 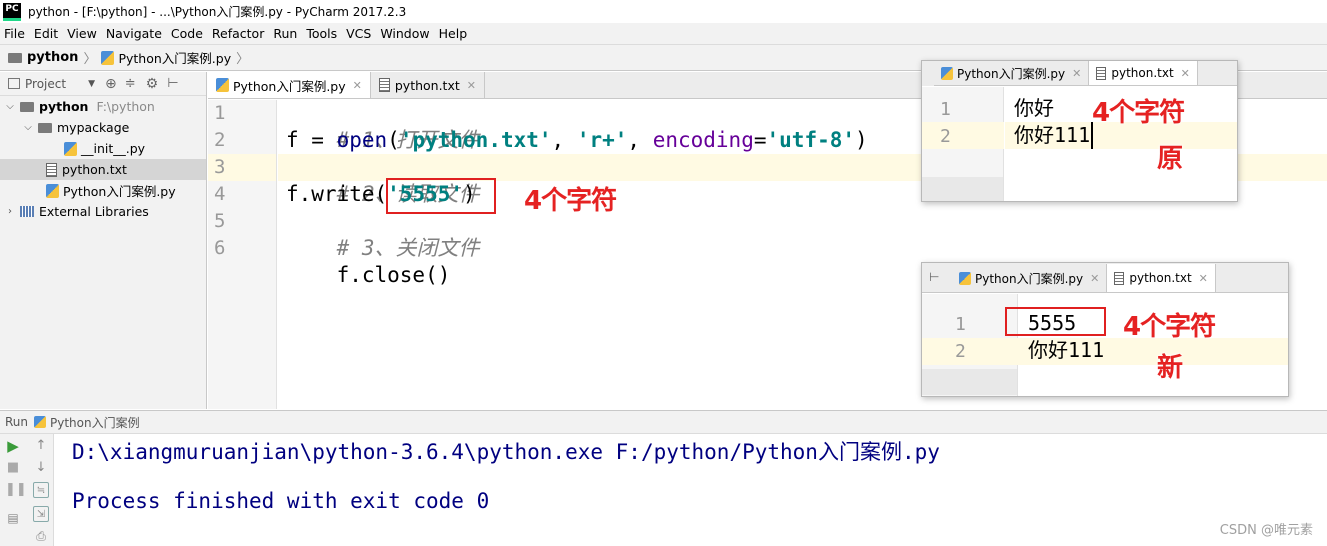 I want to click on locate-target-icon: ⊕, so click(x=111, y=84).